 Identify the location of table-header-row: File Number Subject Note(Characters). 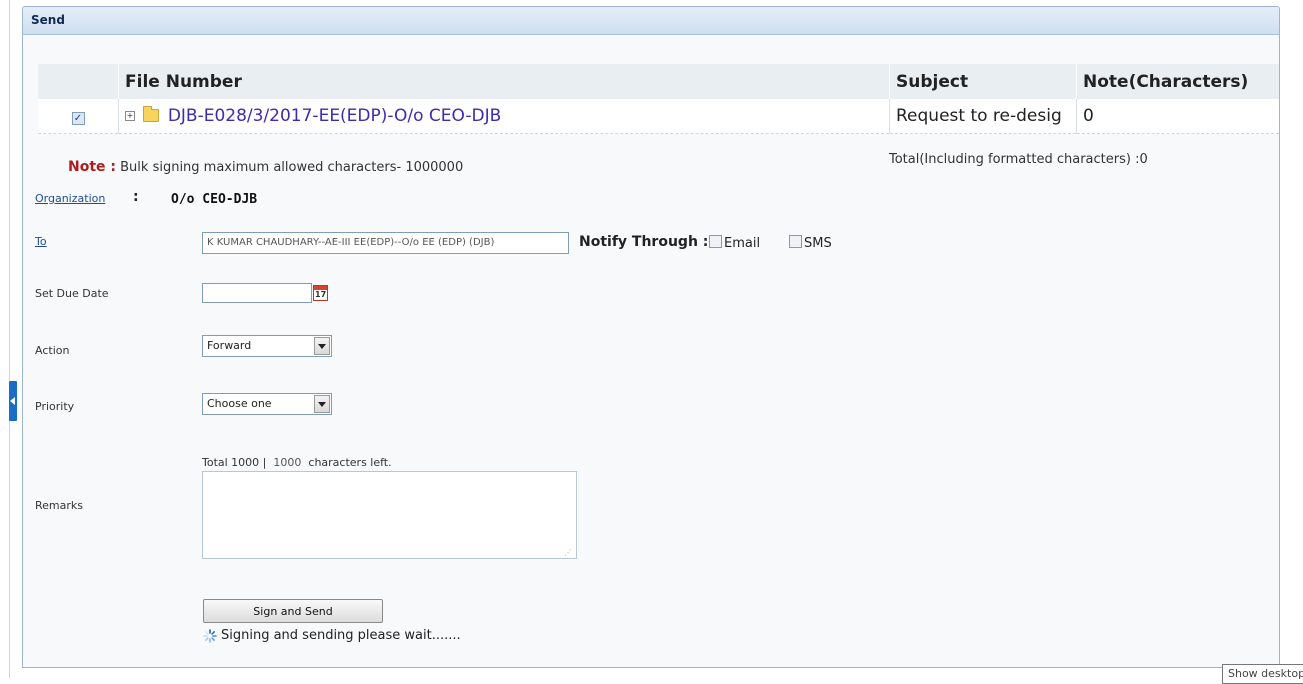
(658, 81).